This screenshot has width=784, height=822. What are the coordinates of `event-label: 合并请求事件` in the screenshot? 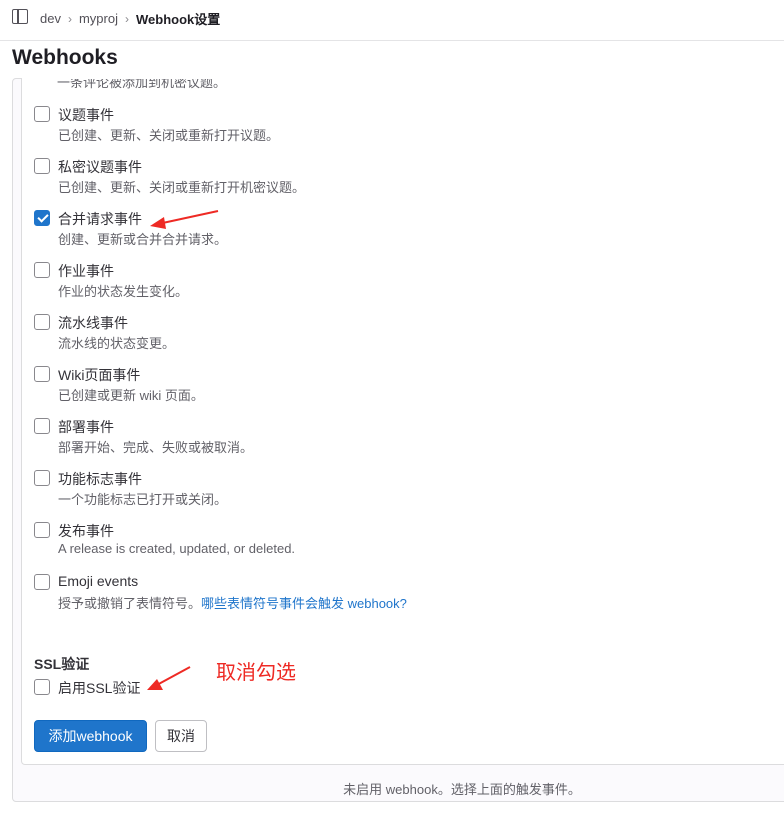 It's located at (100, 219).